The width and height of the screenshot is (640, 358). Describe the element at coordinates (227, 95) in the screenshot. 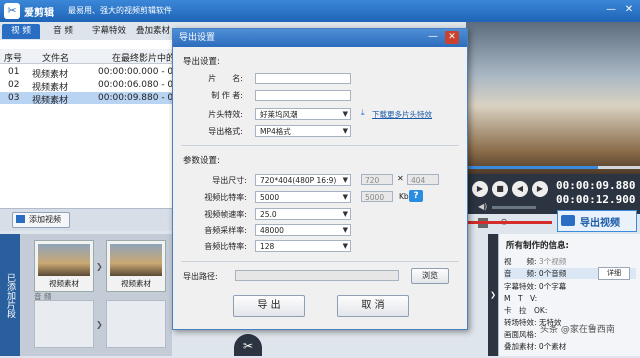

I see `producer-label: 制 作 者:` at that location.